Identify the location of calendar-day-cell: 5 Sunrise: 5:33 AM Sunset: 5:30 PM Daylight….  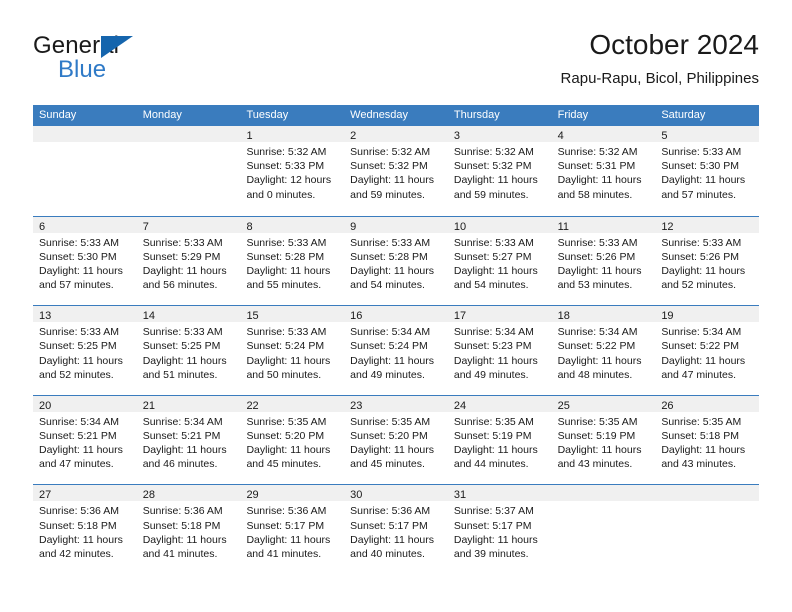
(707, 171).